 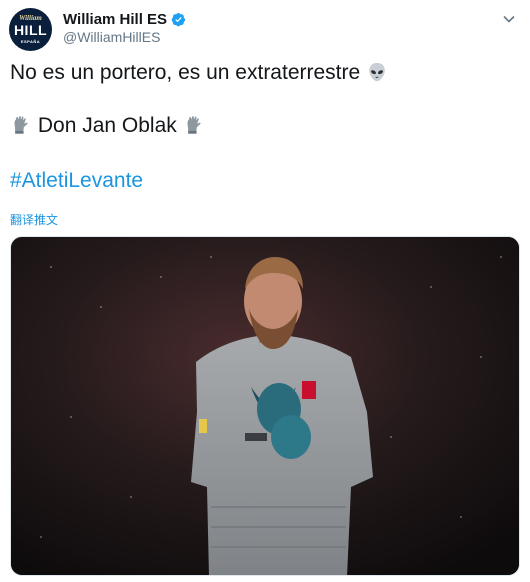 I want to click on avatar: William HILL ESPAÑA, so click(x=30, y=29).